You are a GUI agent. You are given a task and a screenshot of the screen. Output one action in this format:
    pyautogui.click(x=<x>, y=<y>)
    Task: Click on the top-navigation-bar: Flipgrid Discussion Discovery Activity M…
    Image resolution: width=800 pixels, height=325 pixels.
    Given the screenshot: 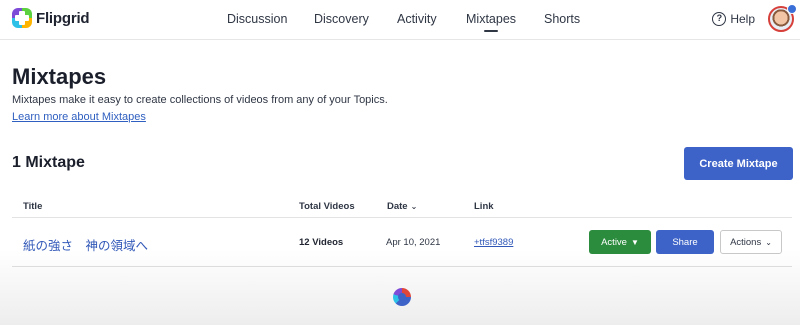 What is the action you would take?
    pyautogui.click(x=400, y=20)
    